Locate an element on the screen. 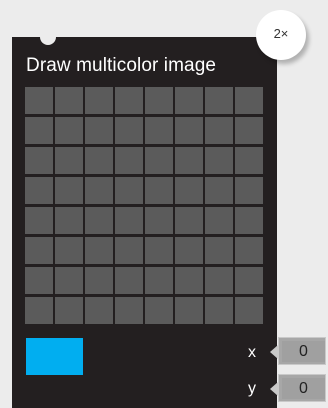  block-notch is located at coordinates (48, 41).